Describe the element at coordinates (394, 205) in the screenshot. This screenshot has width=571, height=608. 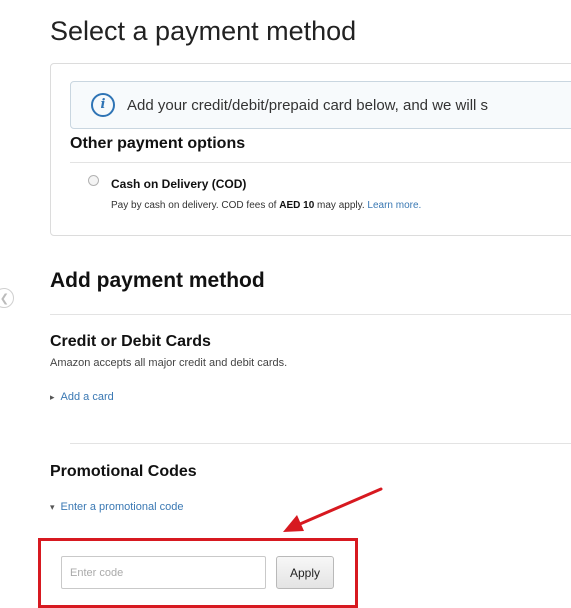
I see `learn-more-link: Learn more.` at that location.